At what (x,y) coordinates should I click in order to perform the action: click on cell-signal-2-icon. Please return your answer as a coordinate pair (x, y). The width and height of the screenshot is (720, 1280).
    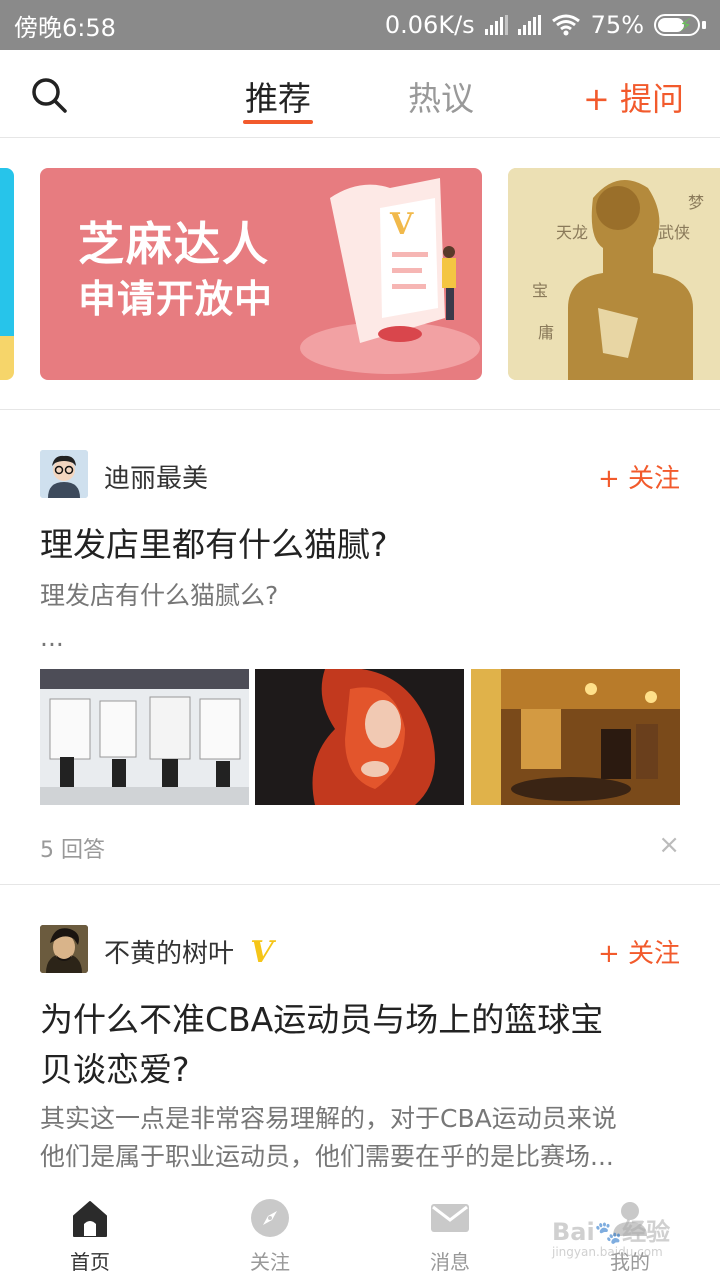
    Looking at the image, I should click on (529, 25).